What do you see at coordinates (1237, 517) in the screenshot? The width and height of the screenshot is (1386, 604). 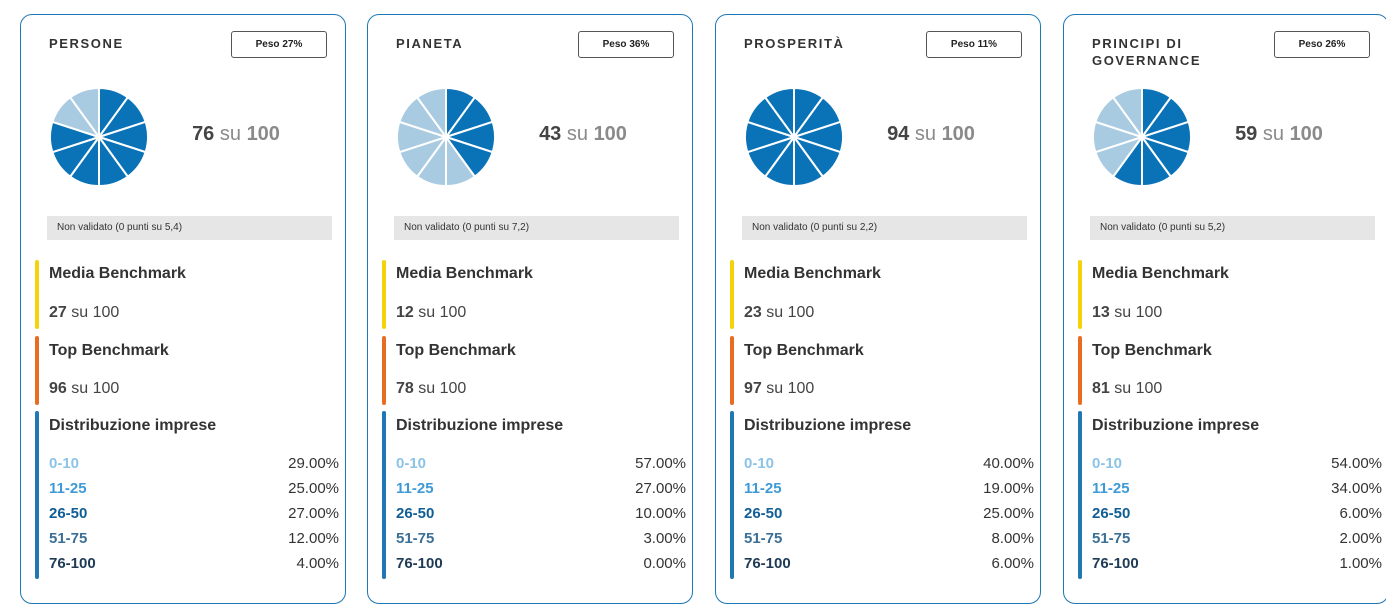 I see `distribution-row: 26-50 6.00%` at bounding box center [1237, 517].